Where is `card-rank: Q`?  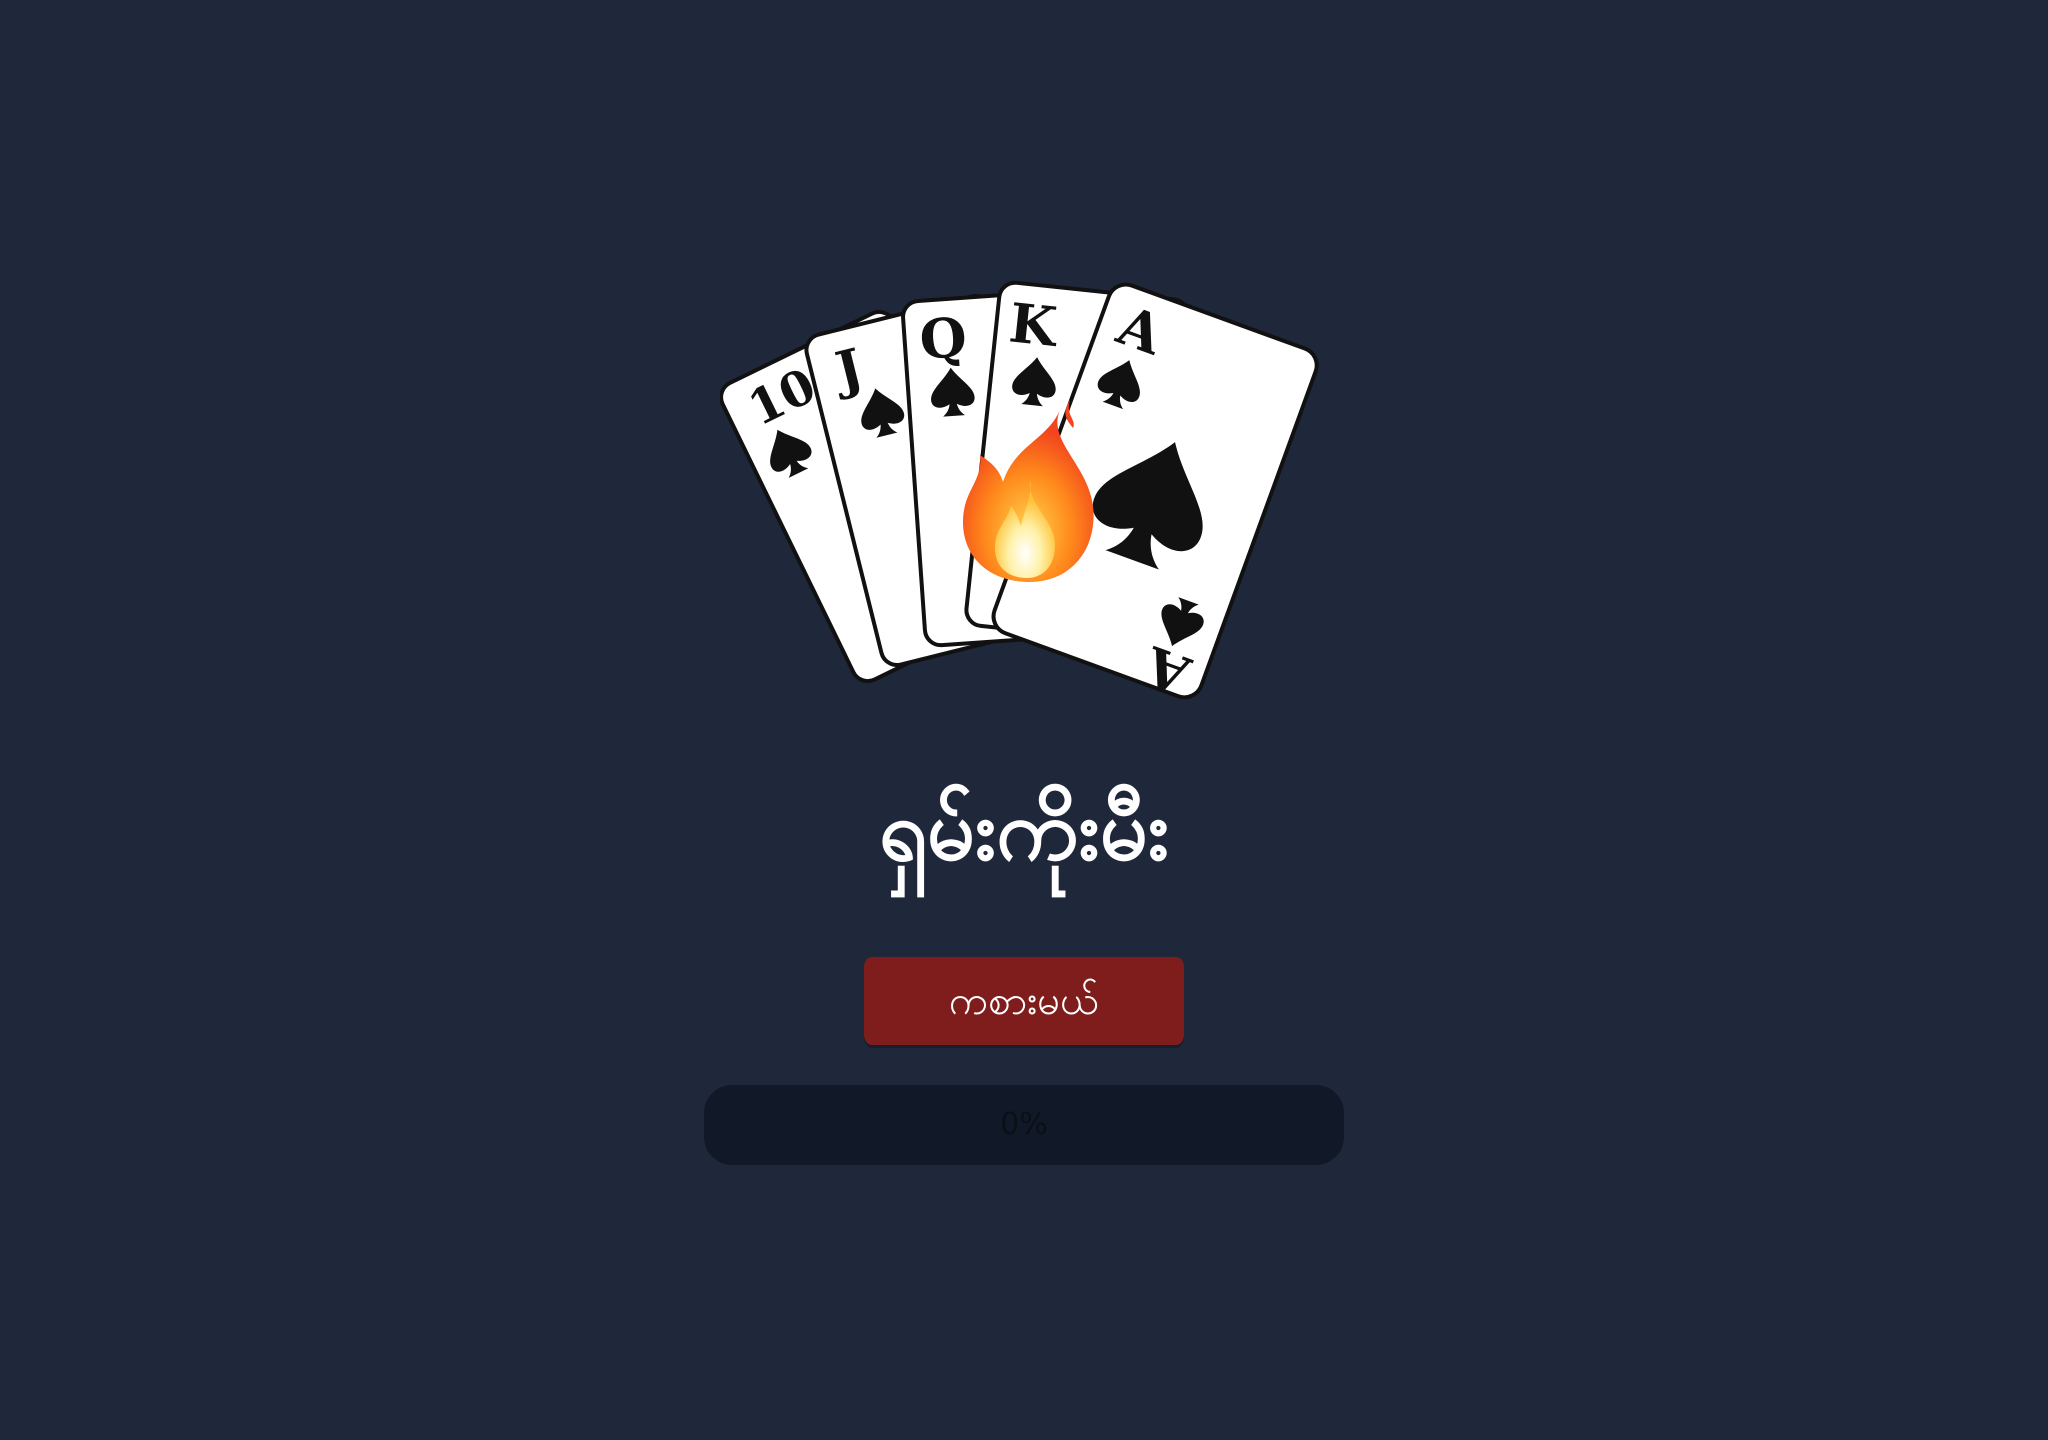 card-rank: Q is located at coordinates (942, 338).